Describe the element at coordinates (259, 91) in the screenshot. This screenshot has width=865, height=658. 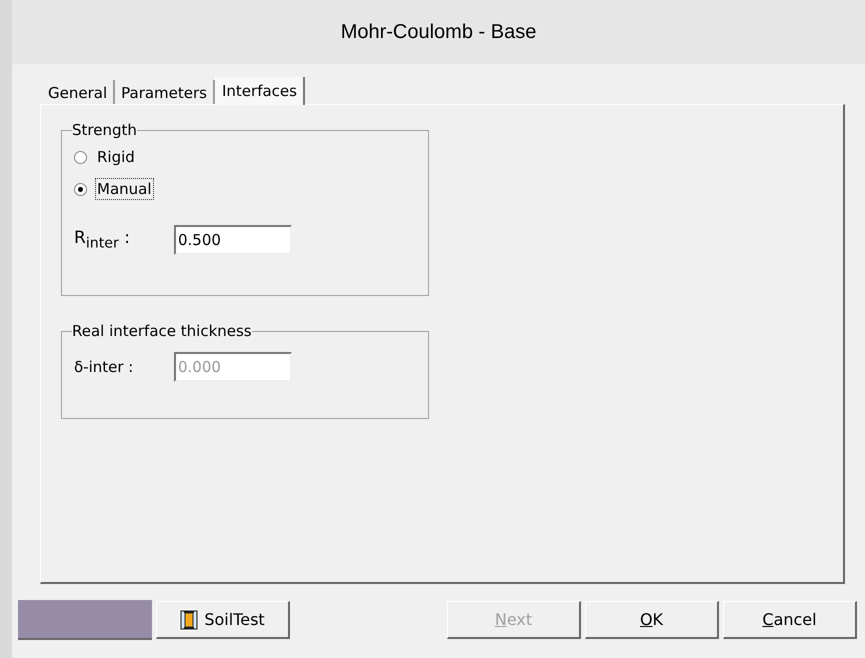
I see `tab: Interfaces` at that location.